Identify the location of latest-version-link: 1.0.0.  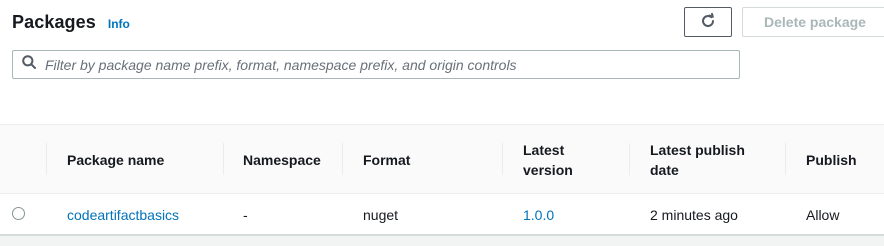
(538, 214).